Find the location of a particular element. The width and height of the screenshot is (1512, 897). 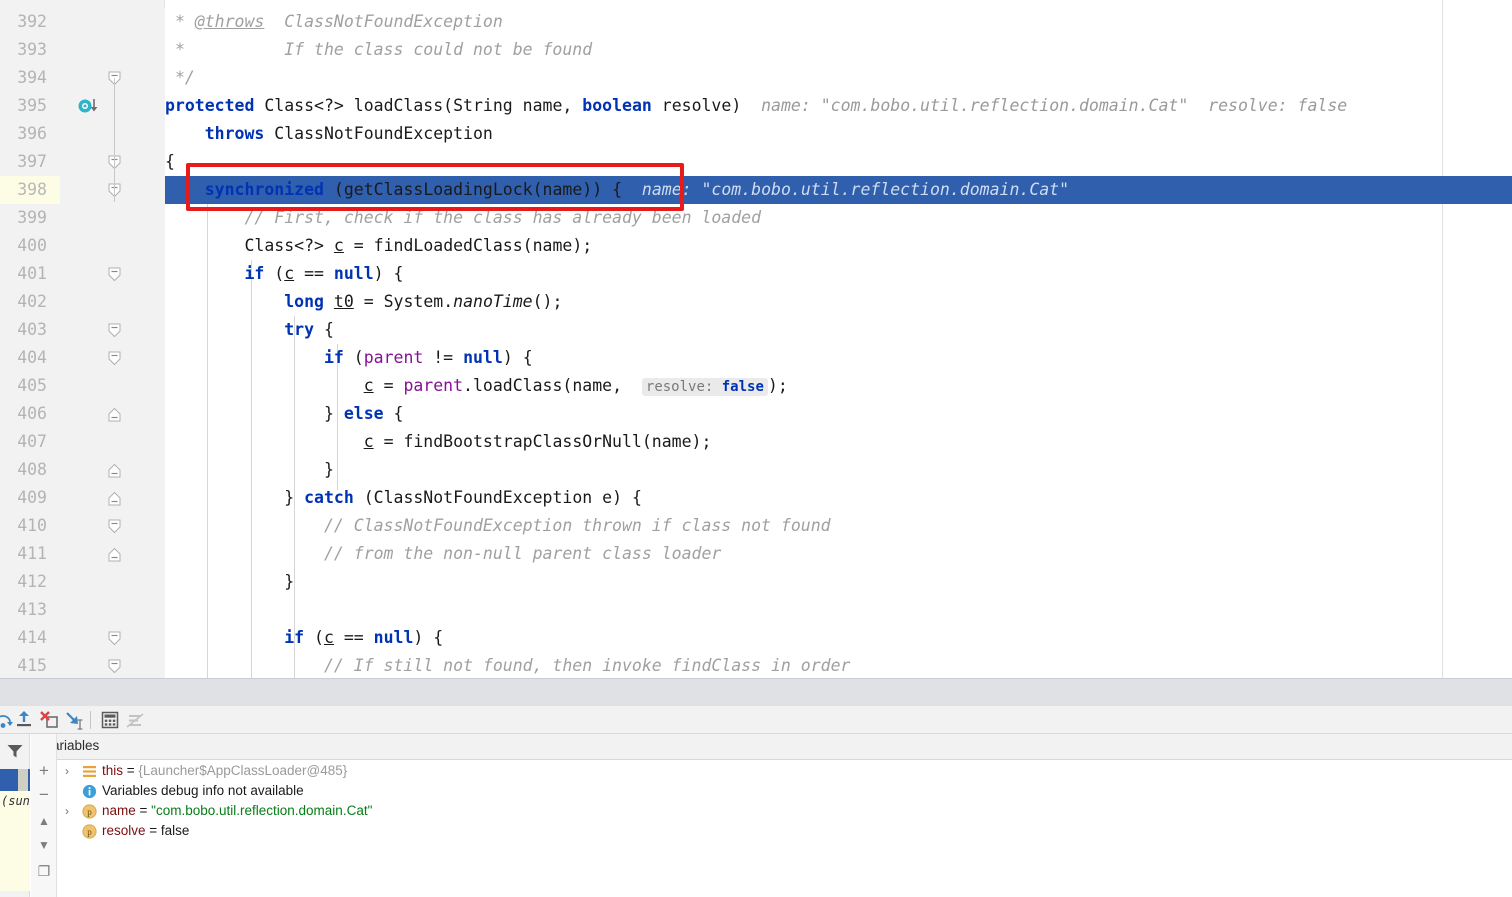

method-override-icon is located at coordinates (89, 106).